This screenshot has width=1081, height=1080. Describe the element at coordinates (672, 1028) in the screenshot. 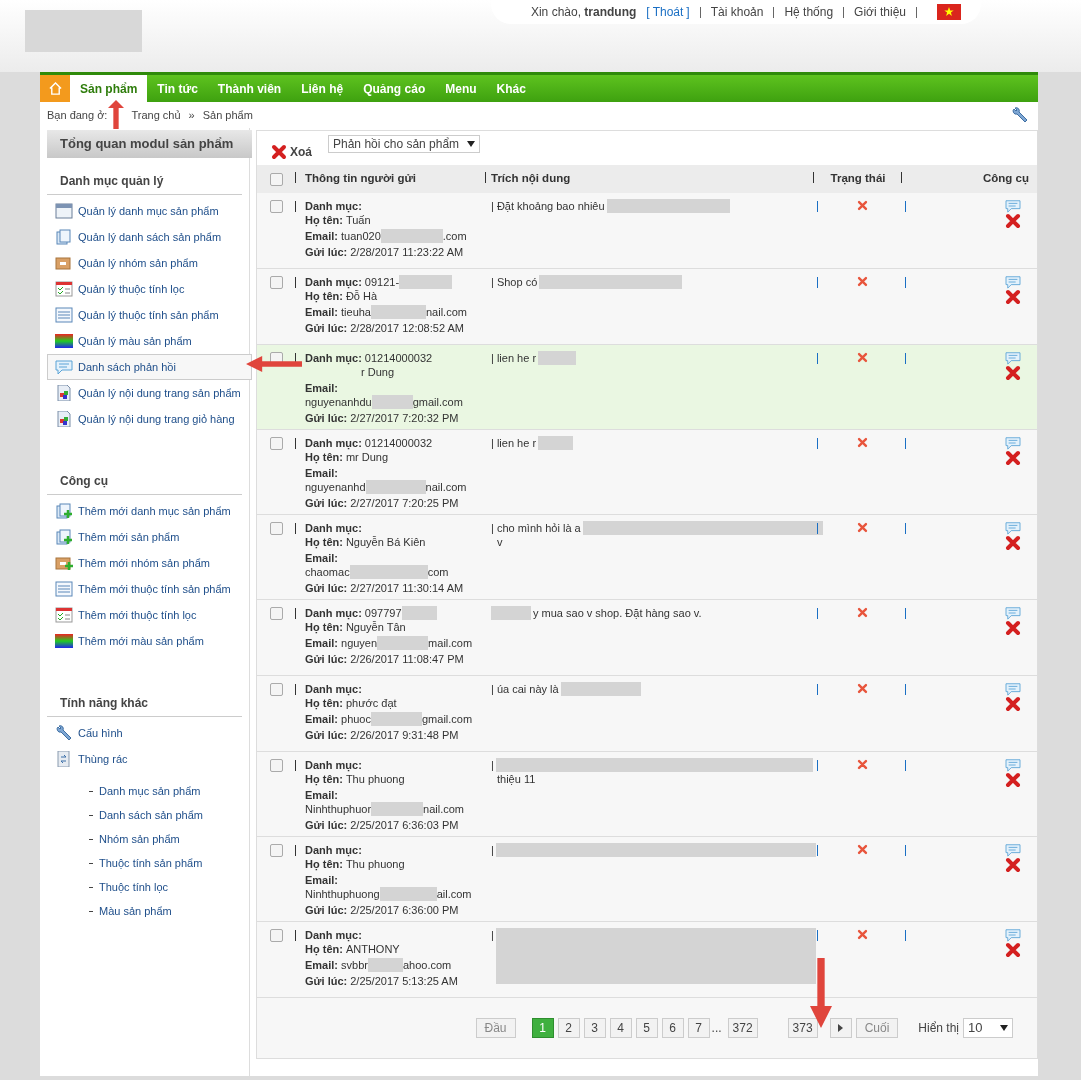

I see `page-button: 6` at that location.